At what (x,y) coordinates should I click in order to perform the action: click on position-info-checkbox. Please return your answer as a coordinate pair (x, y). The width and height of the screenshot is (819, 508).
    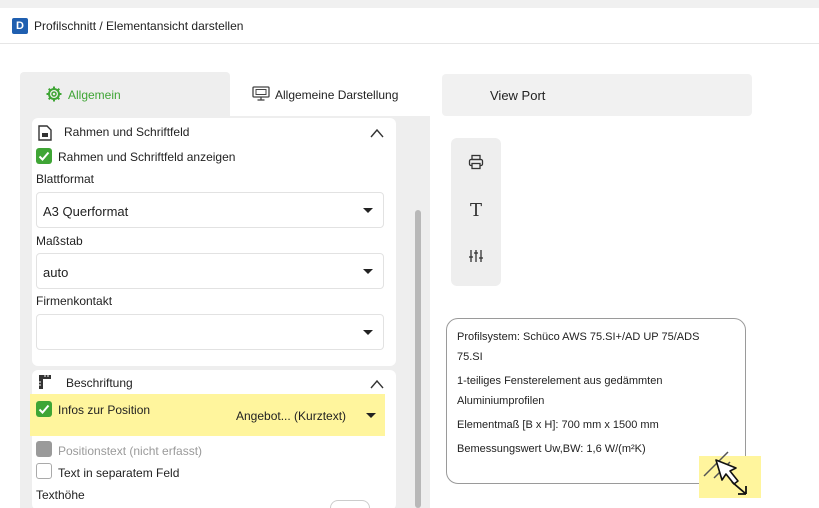
    Looking at the image, I should click on (44, 409).